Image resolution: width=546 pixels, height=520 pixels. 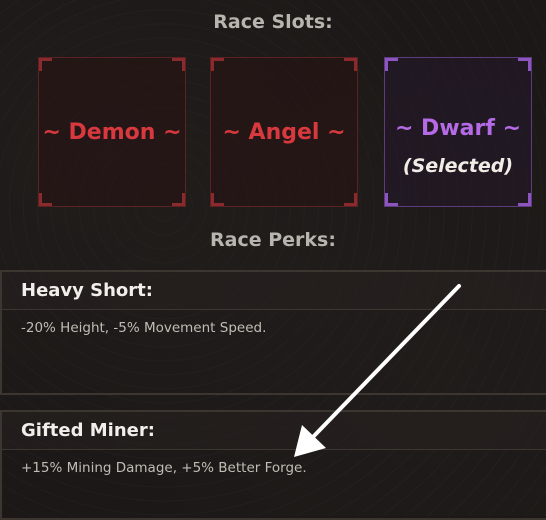 I want to click on race-slot-angel: ~ Angel ~, so click(x=284, y=132).